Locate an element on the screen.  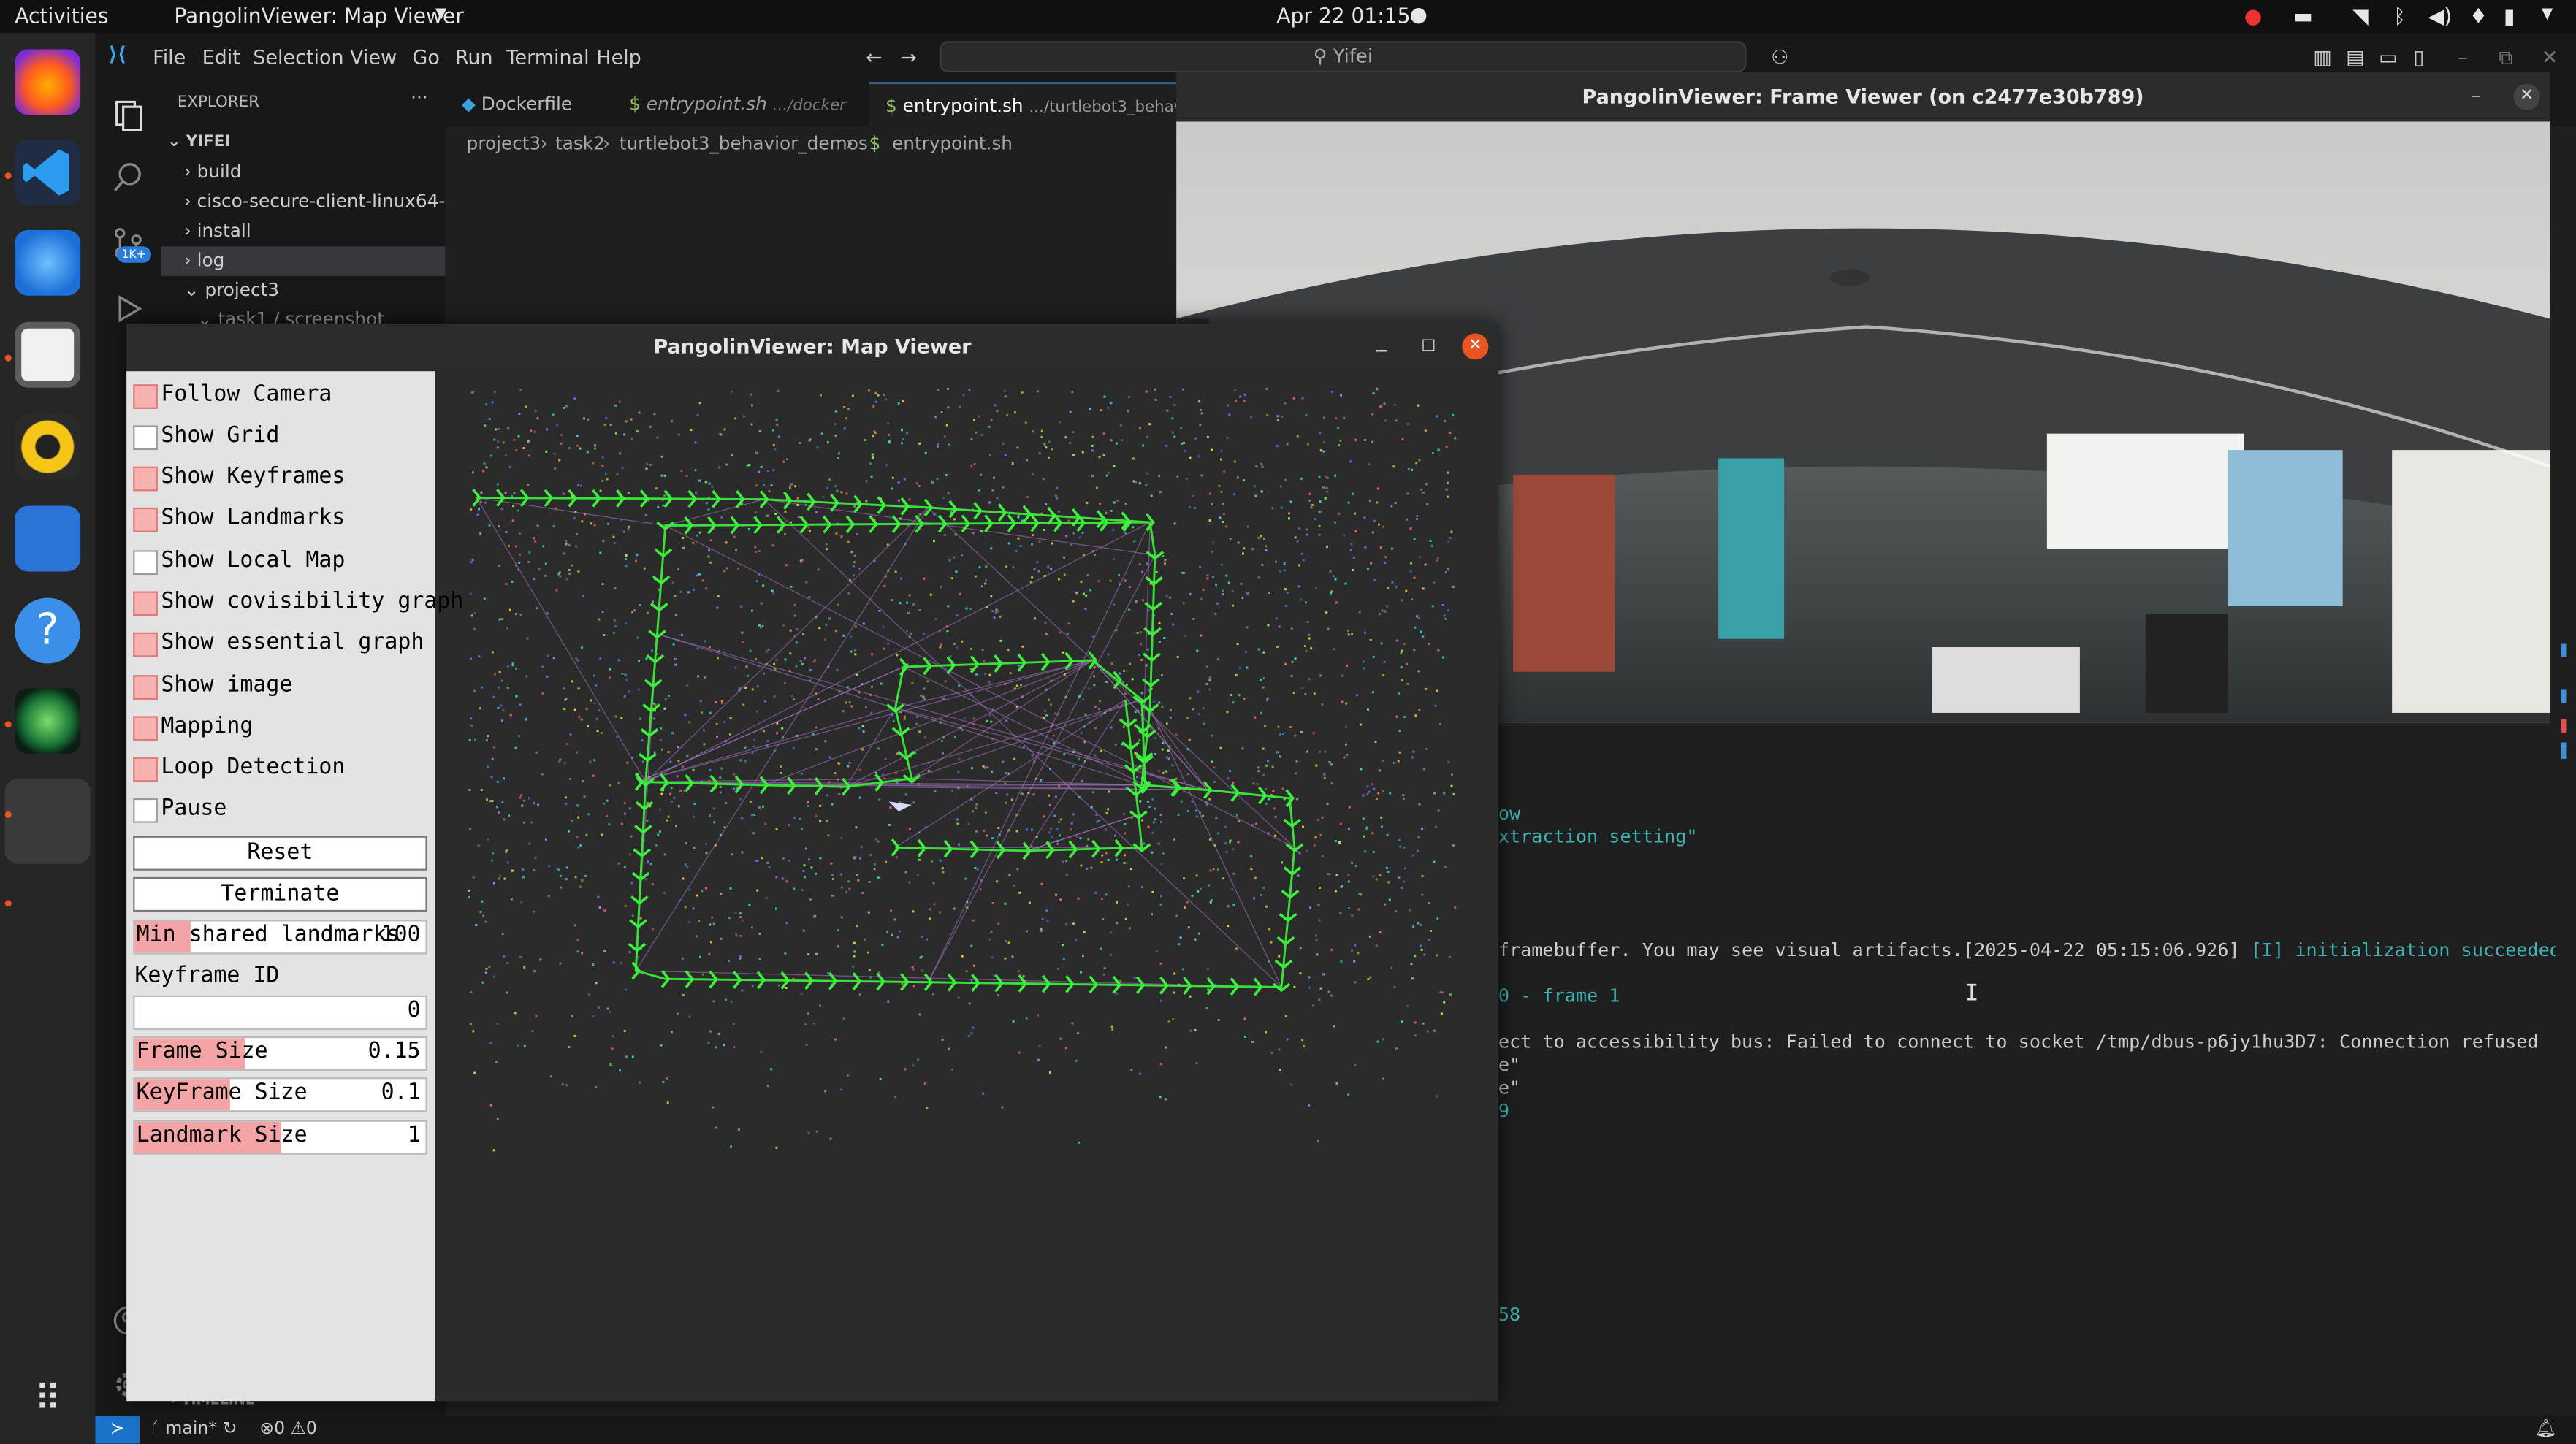
screen-icon: ▬ is located at coordinates (2303, 15).